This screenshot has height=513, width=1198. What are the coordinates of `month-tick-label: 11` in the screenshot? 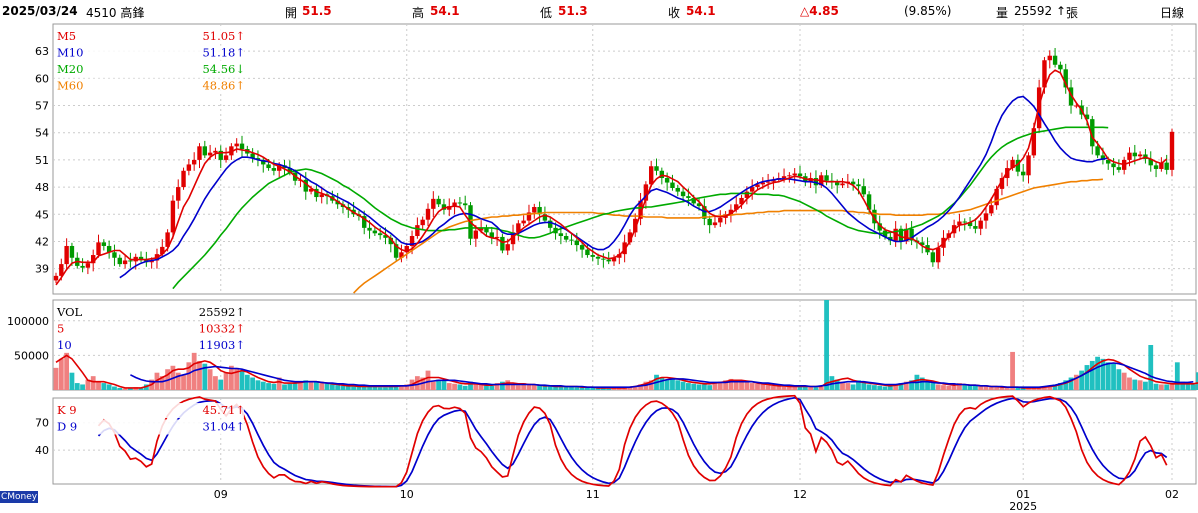 It's located at (593, 494).